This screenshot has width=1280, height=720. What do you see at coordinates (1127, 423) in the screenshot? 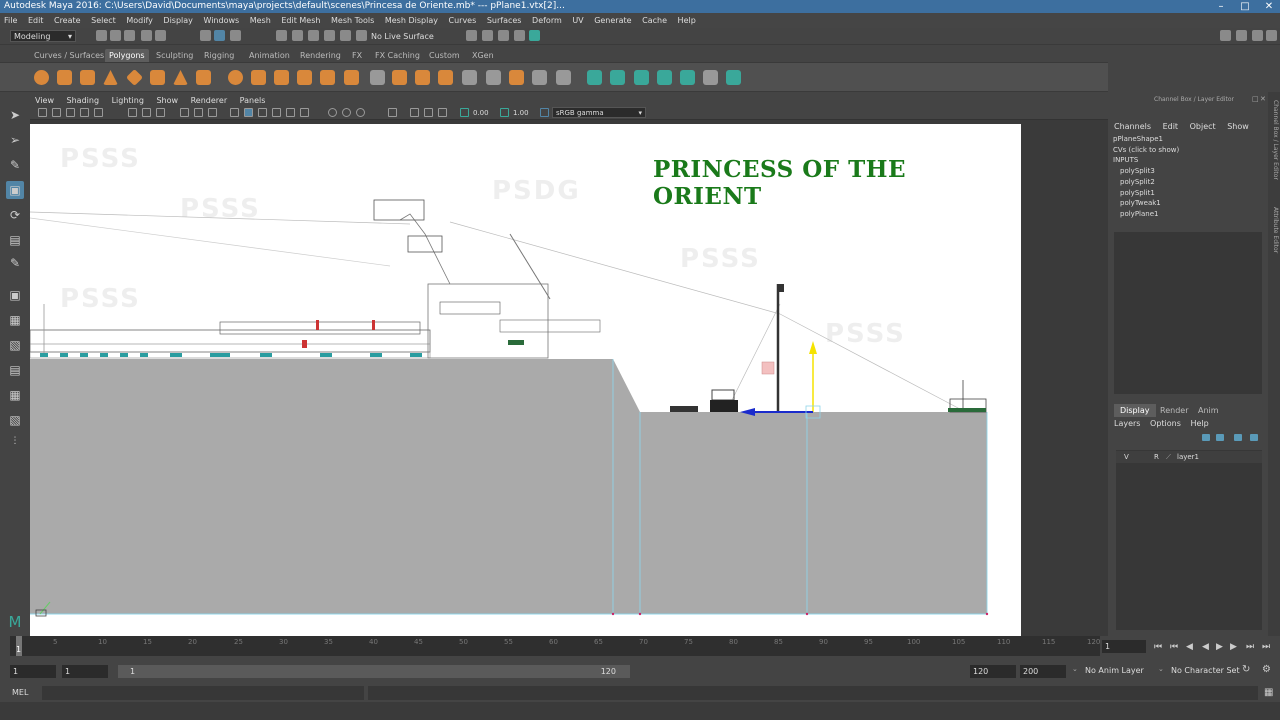
I see `layer-menu-layers: Layers` at bounding box center [1127, 423].